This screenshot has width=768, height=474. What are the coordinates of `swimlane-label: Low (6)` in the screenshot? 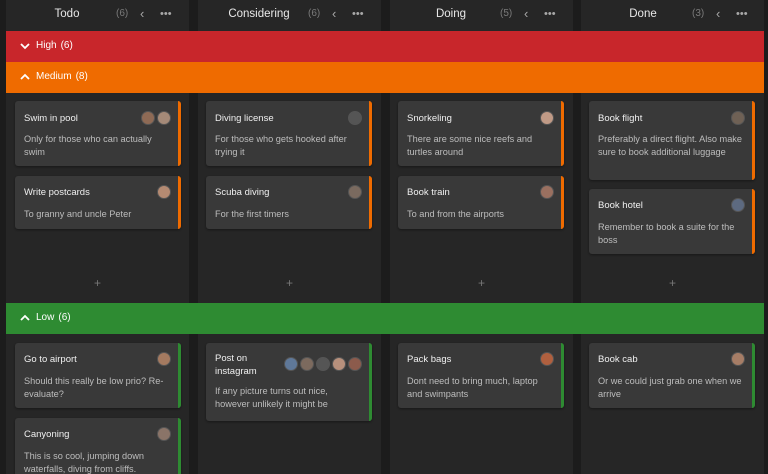 It's located at (53, 317).